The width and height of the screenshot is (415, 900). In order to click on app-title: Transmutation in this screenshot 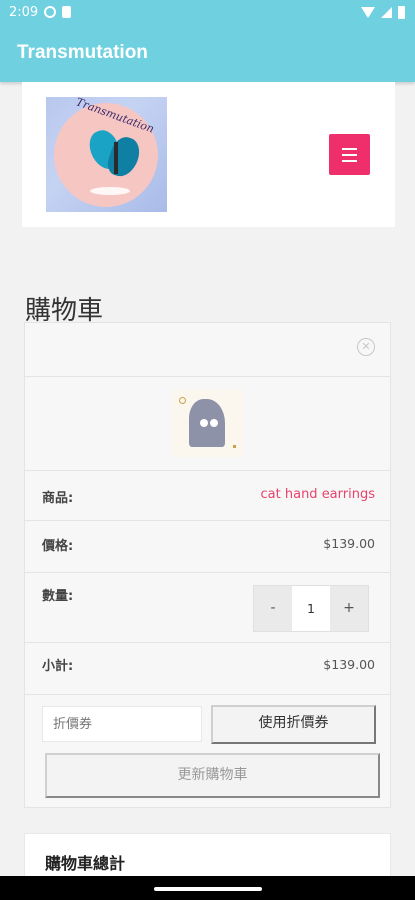, I will do `click(82, 52)`.